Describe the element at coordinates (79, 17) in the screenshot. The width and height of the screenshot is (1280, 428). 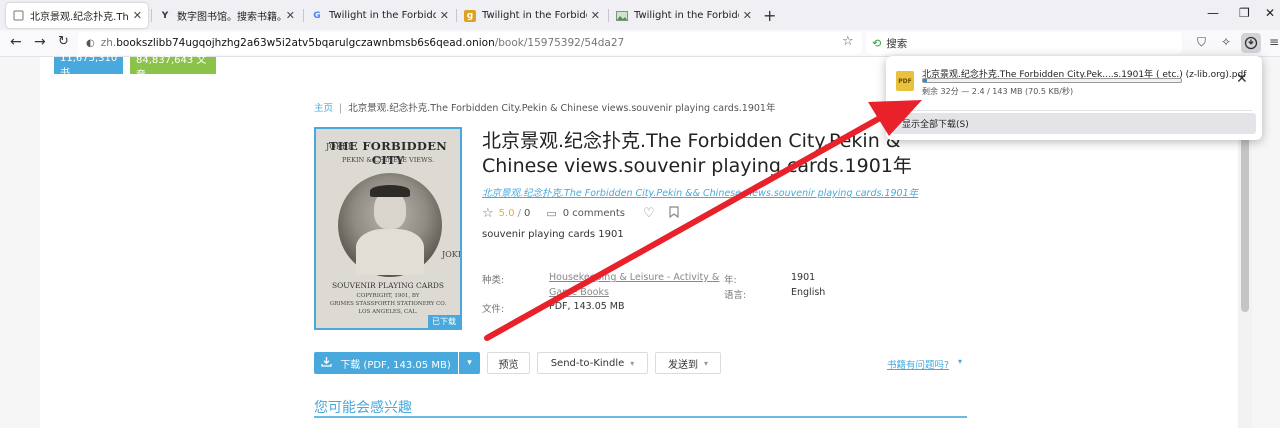
I see `tab-title: 北京景观.纪念扑克.The Forbidd` at that location.